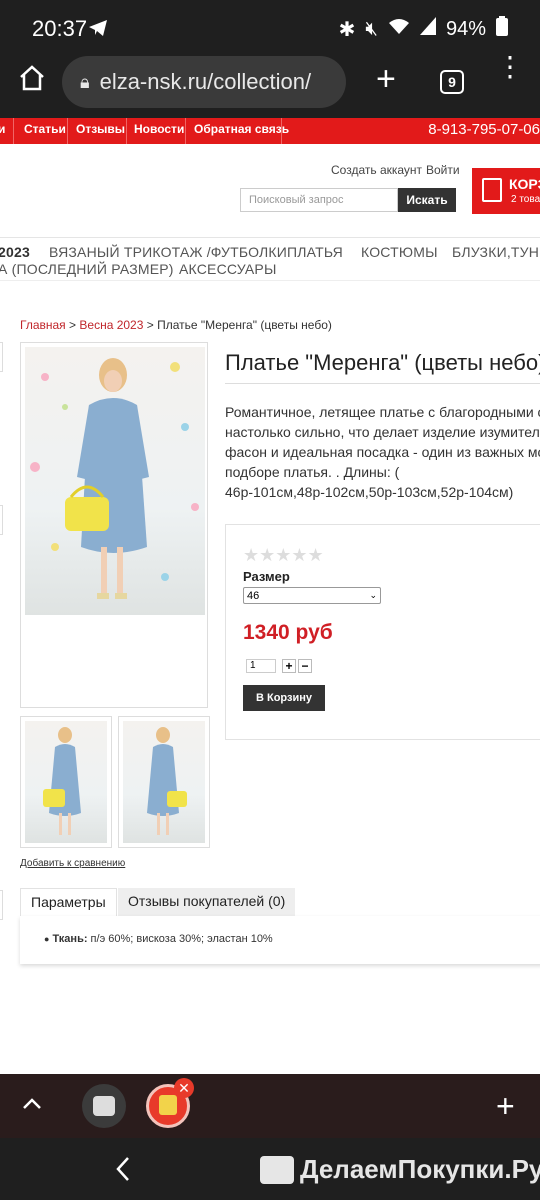 Image resolution: width=540 pixels, height=1200 pixels. Describe the element at coordinates (505, 1106) in the screenshot. I see `add-tab-icon: +` at that location.